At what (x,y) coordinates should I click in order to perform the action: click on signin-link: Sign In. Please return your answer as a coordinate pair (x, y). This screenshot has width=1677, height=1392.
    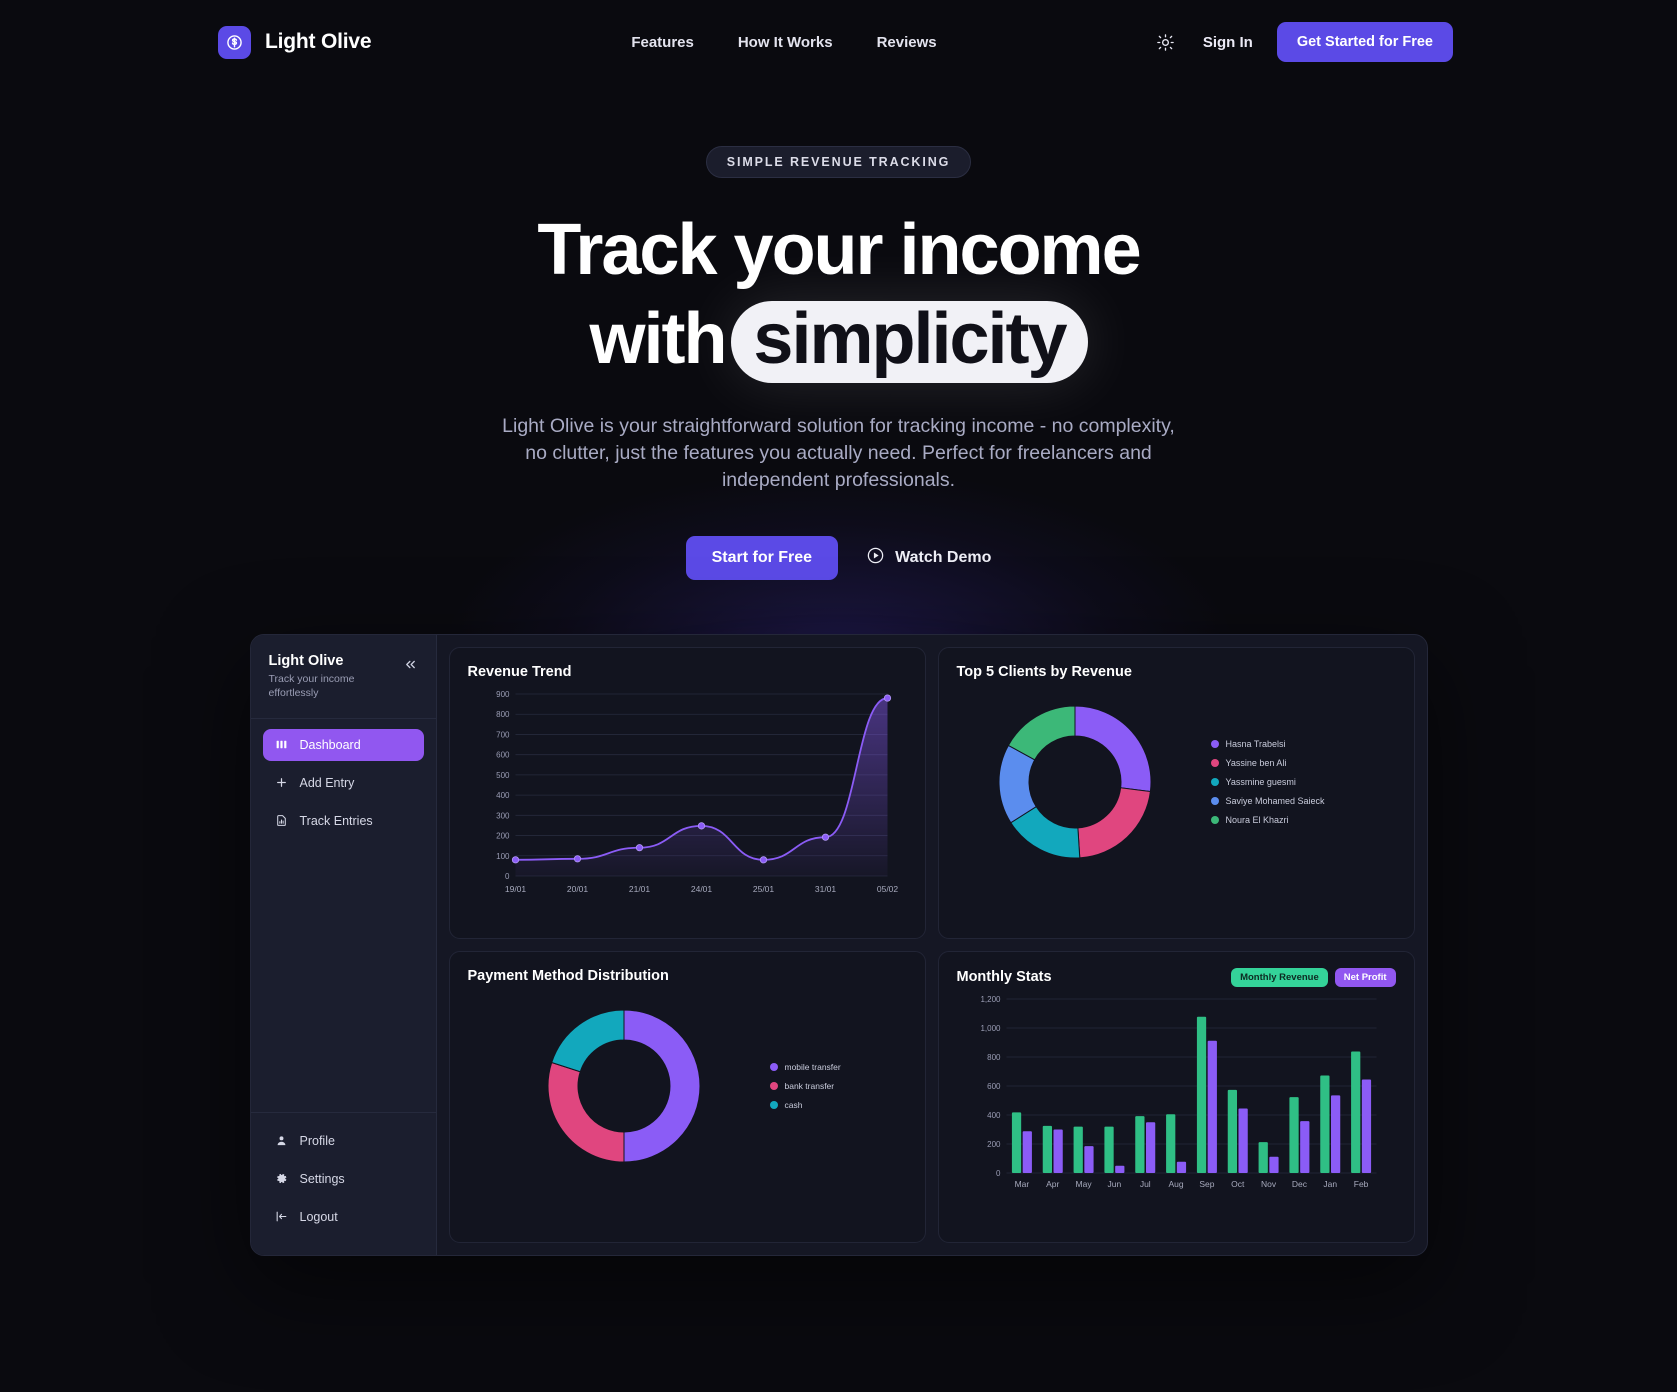
    Looking at the image, I should click on (1228, 42).